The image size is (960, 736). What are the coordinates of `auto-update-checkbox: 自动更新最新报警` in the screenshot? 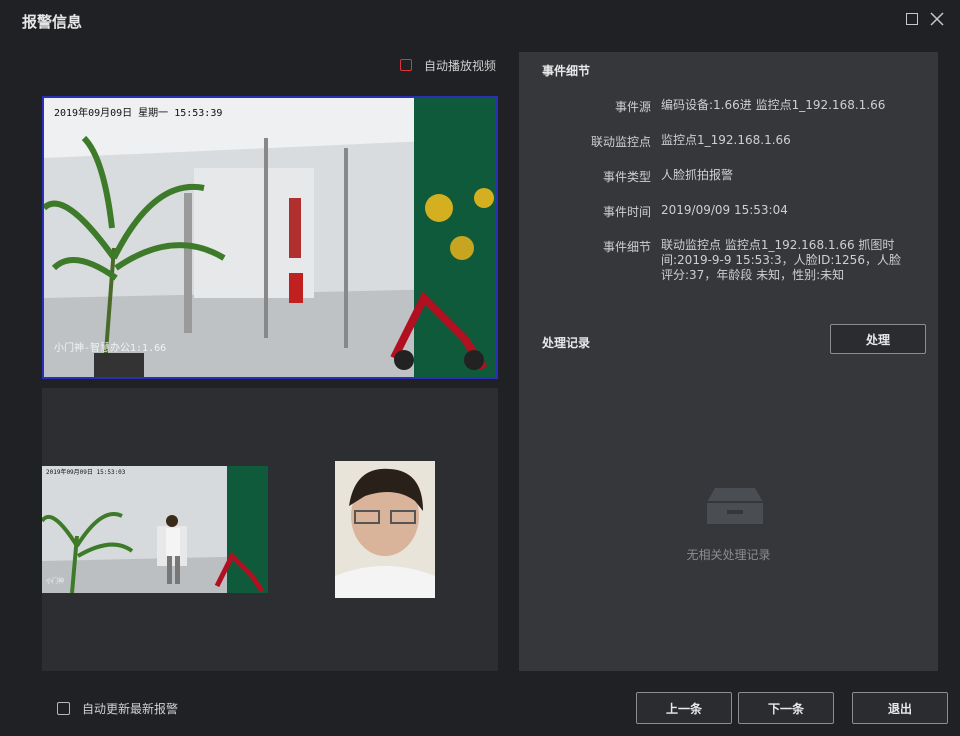 It's located at (117, 708).